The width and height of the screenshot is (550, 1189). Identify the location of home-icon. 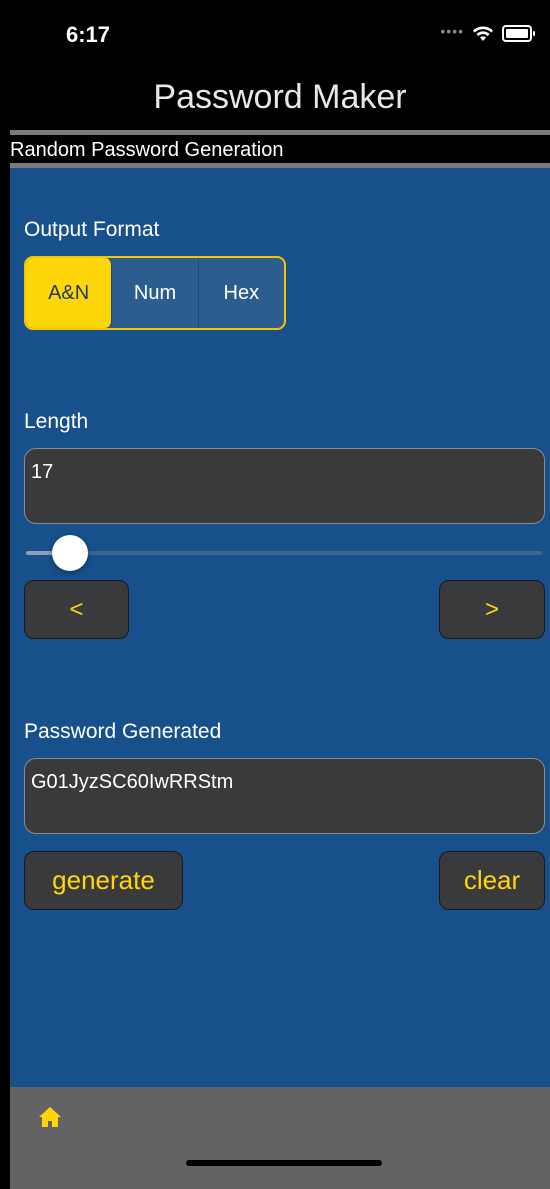
(50, 1117).